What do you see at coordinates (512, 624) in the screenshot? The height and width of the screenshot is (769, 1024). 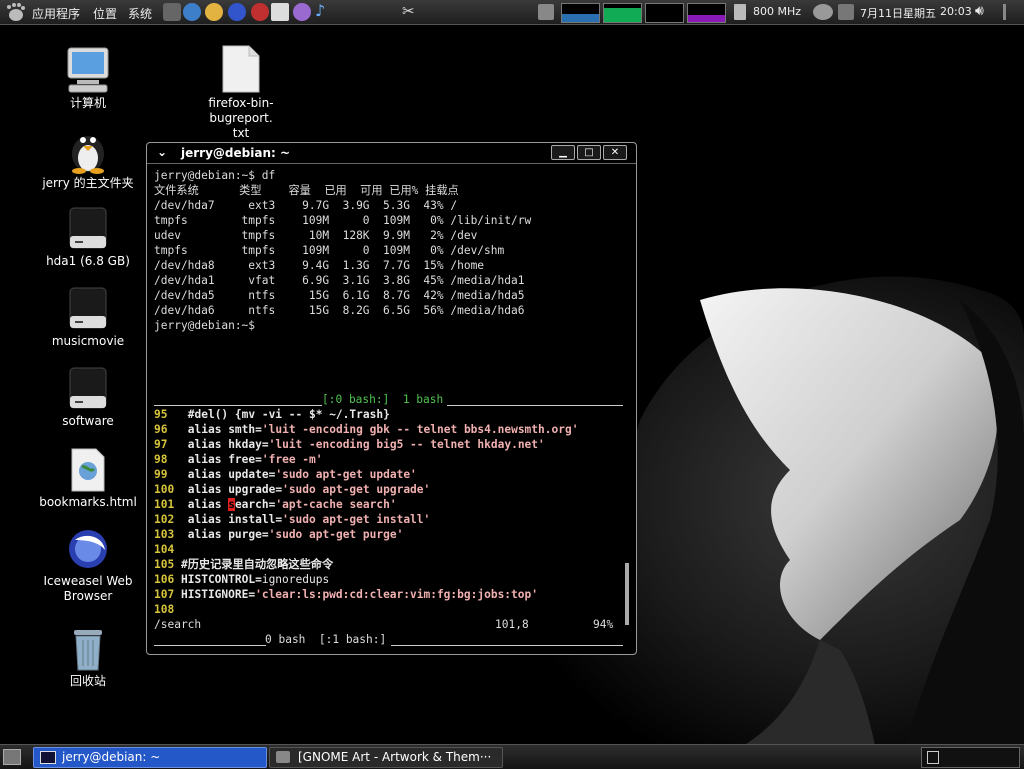 I see `vim-cursor-position: 101,8` at bounding box center [512, 624].